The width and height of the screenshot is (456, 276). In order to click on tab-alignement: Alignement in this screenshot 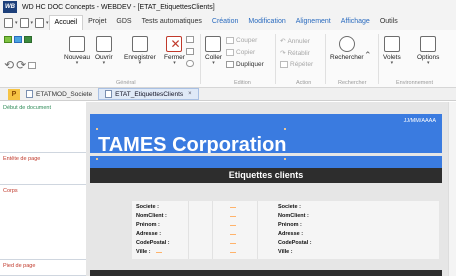, I will do `click(313, 22)`.